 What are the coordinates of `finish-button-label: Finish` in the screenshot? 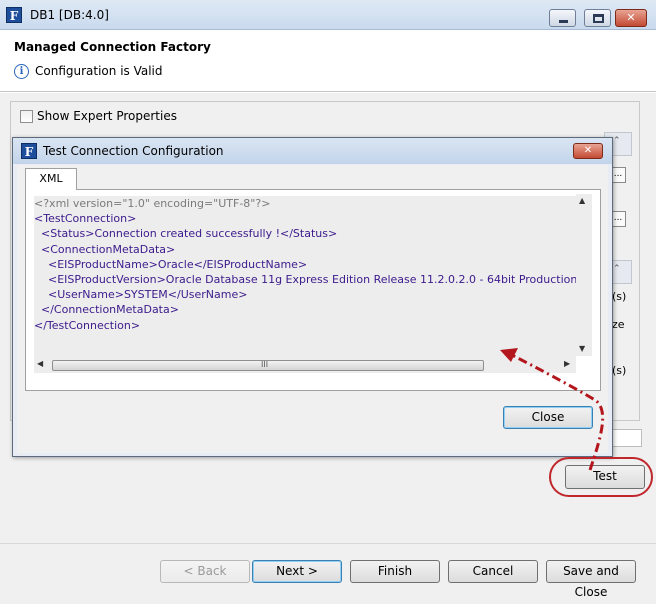 It's located at (395, 571).